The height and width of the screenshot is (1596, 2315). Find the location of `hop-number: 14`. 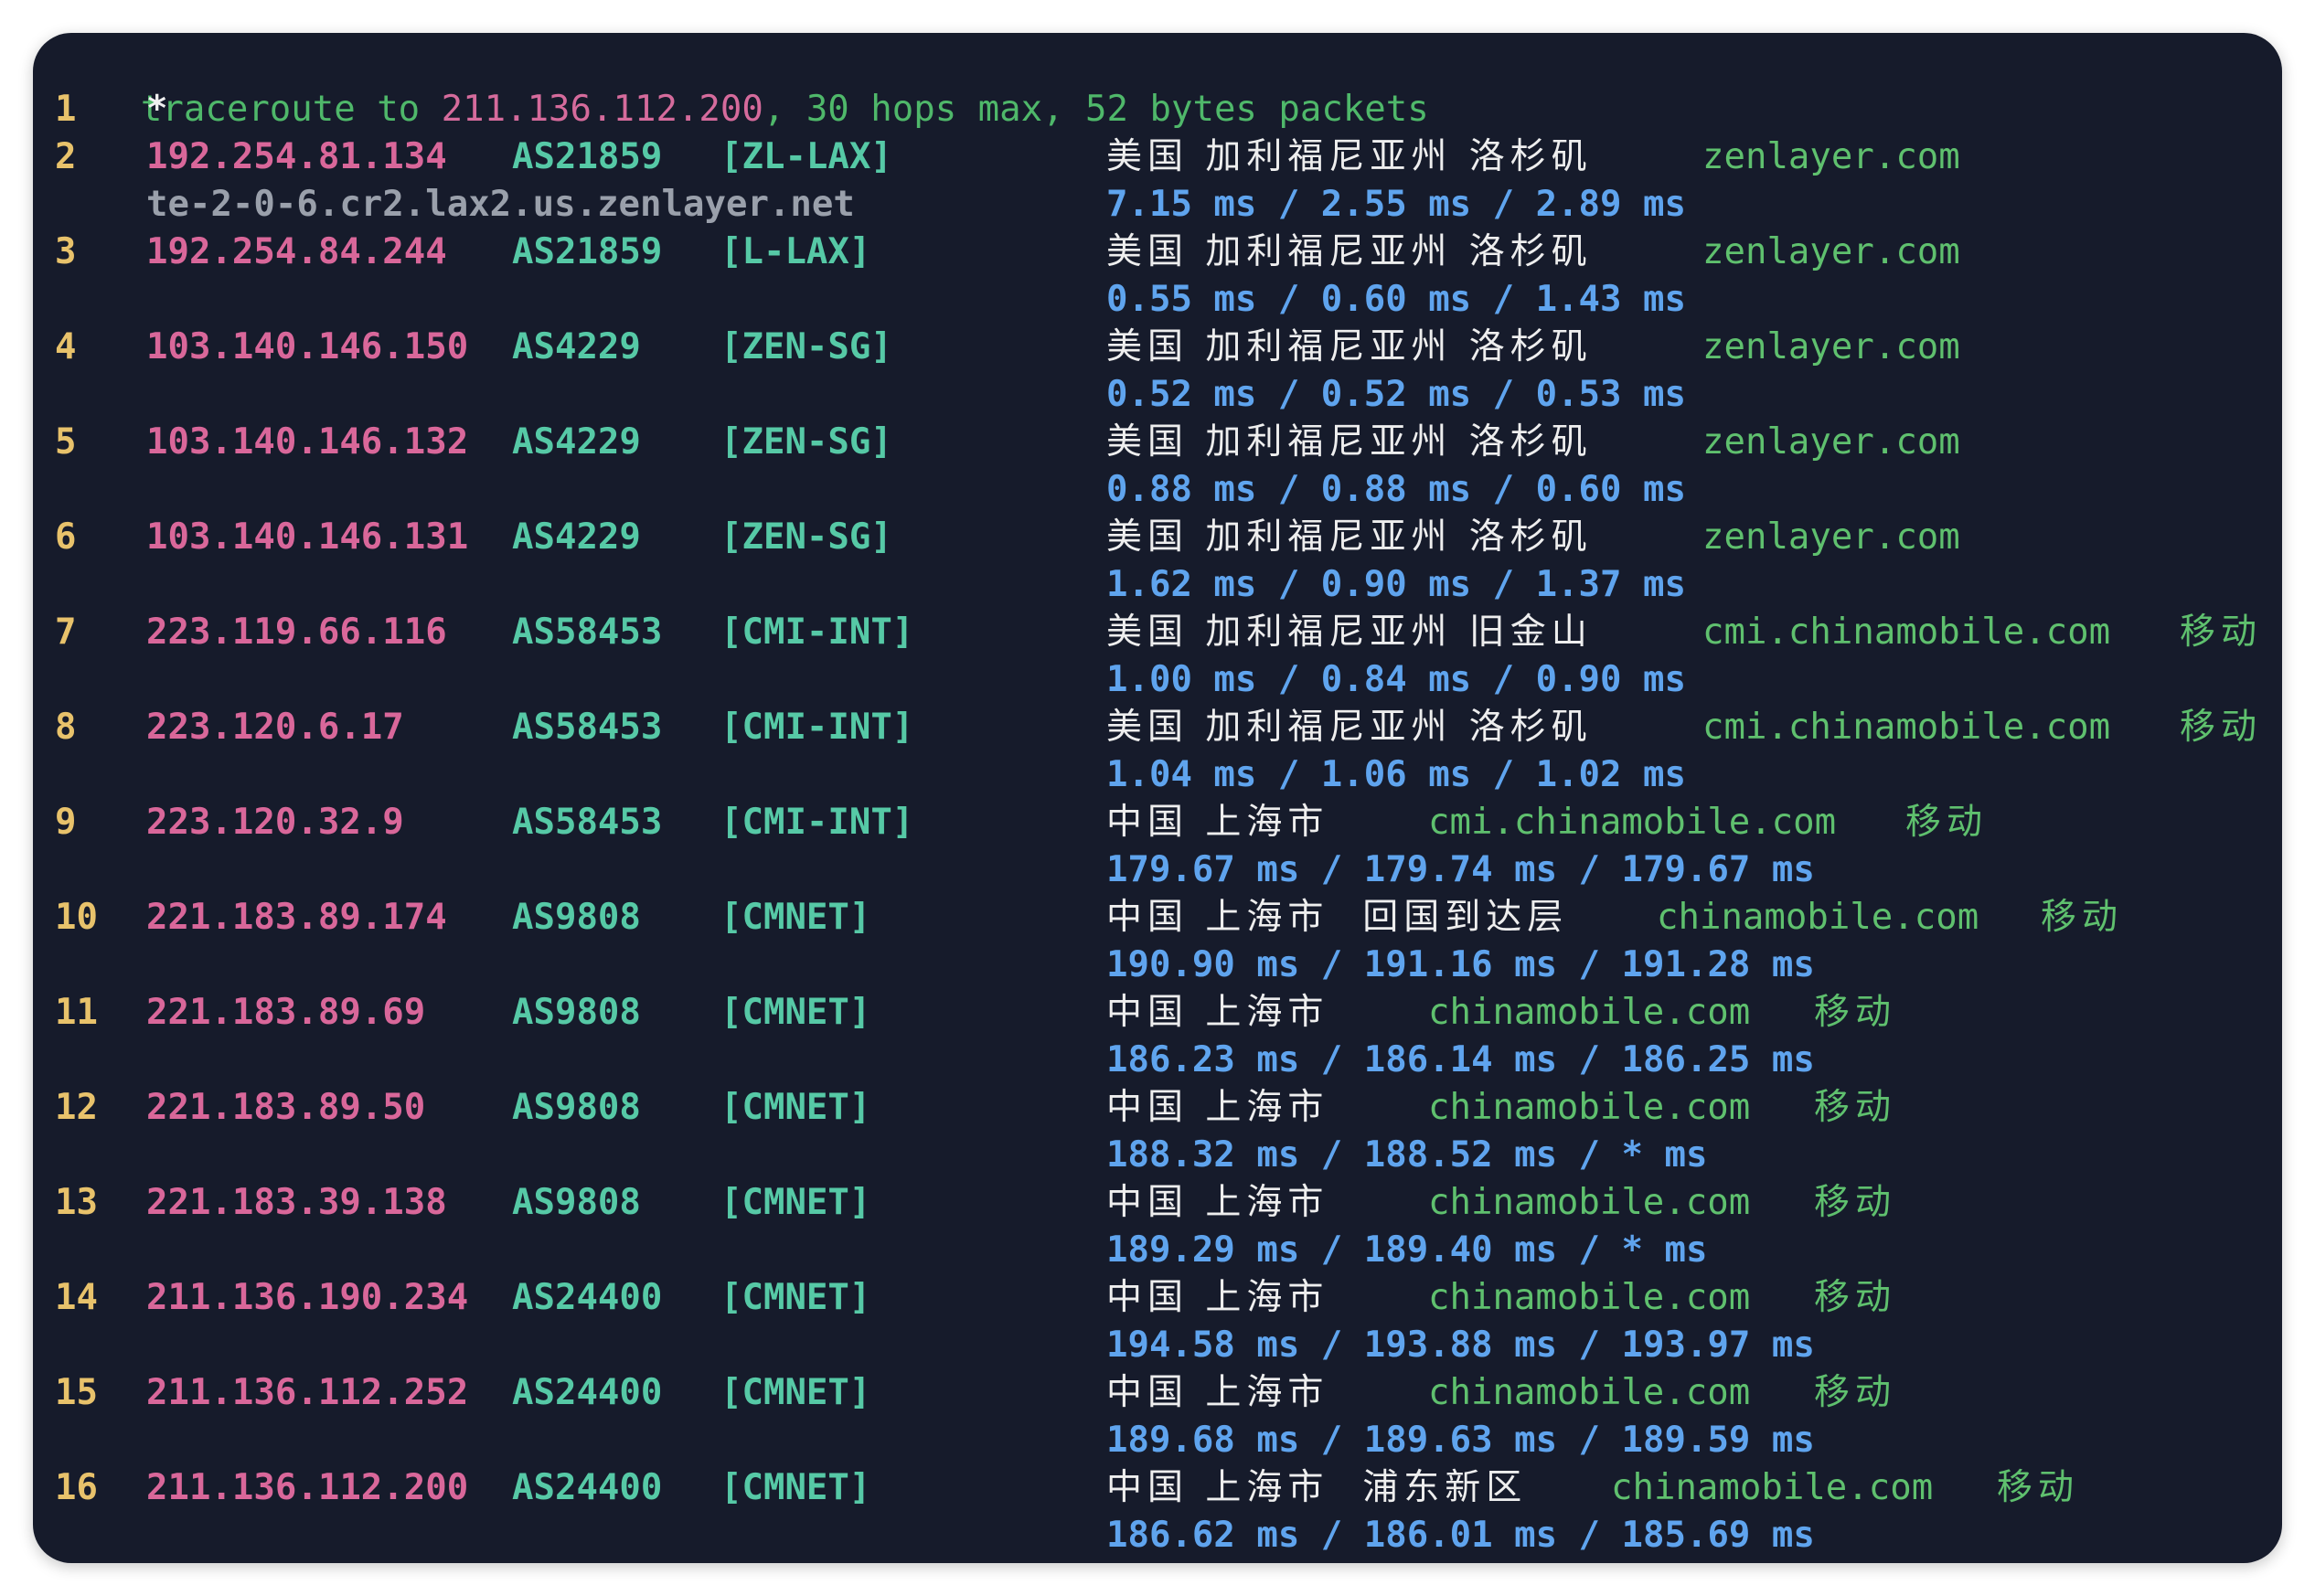

hop-number: 14 is located at coordinates (76, 1297).